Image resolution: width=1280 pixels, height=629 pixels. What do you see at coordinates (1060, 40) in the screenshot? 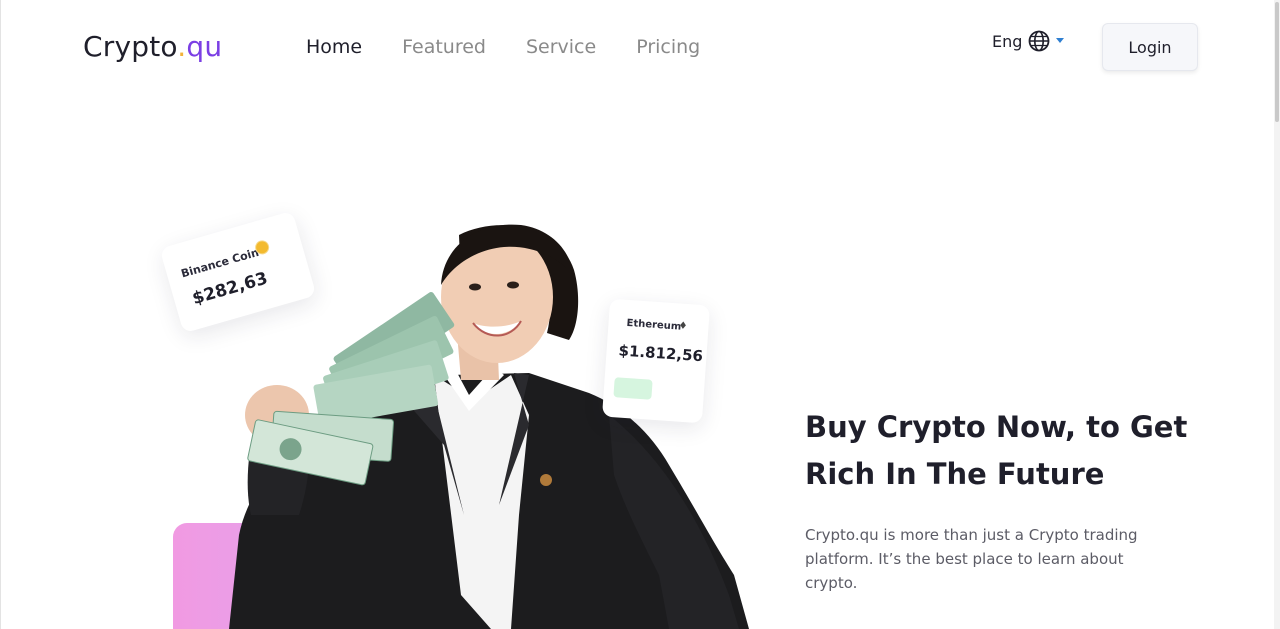
I see `caret-down-icon` at bounding box center [1060, 40].